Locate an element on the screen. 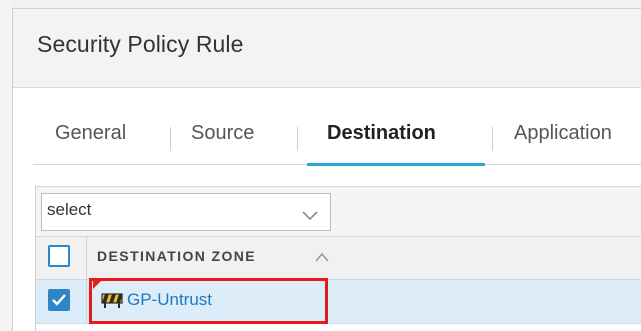  destination-zone-column-header: DESTINATION ZONE is located at coordinates (176, 256).